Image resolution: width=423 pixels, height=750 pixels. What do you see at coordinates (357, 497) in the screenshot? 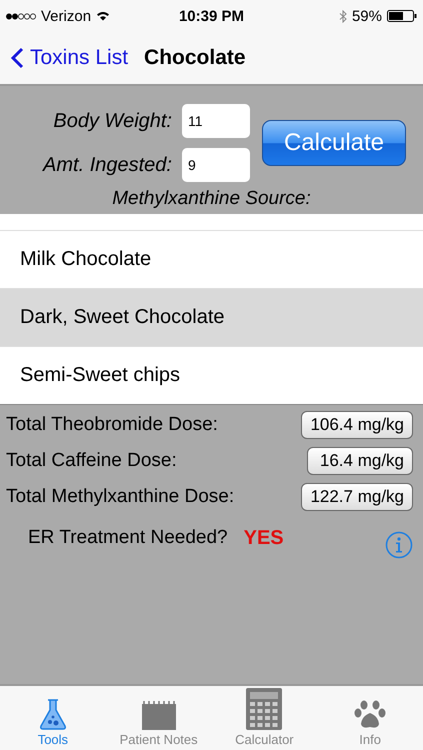
I see `result-value: 122.7 mg/kg` at bounding box center [357, 497].